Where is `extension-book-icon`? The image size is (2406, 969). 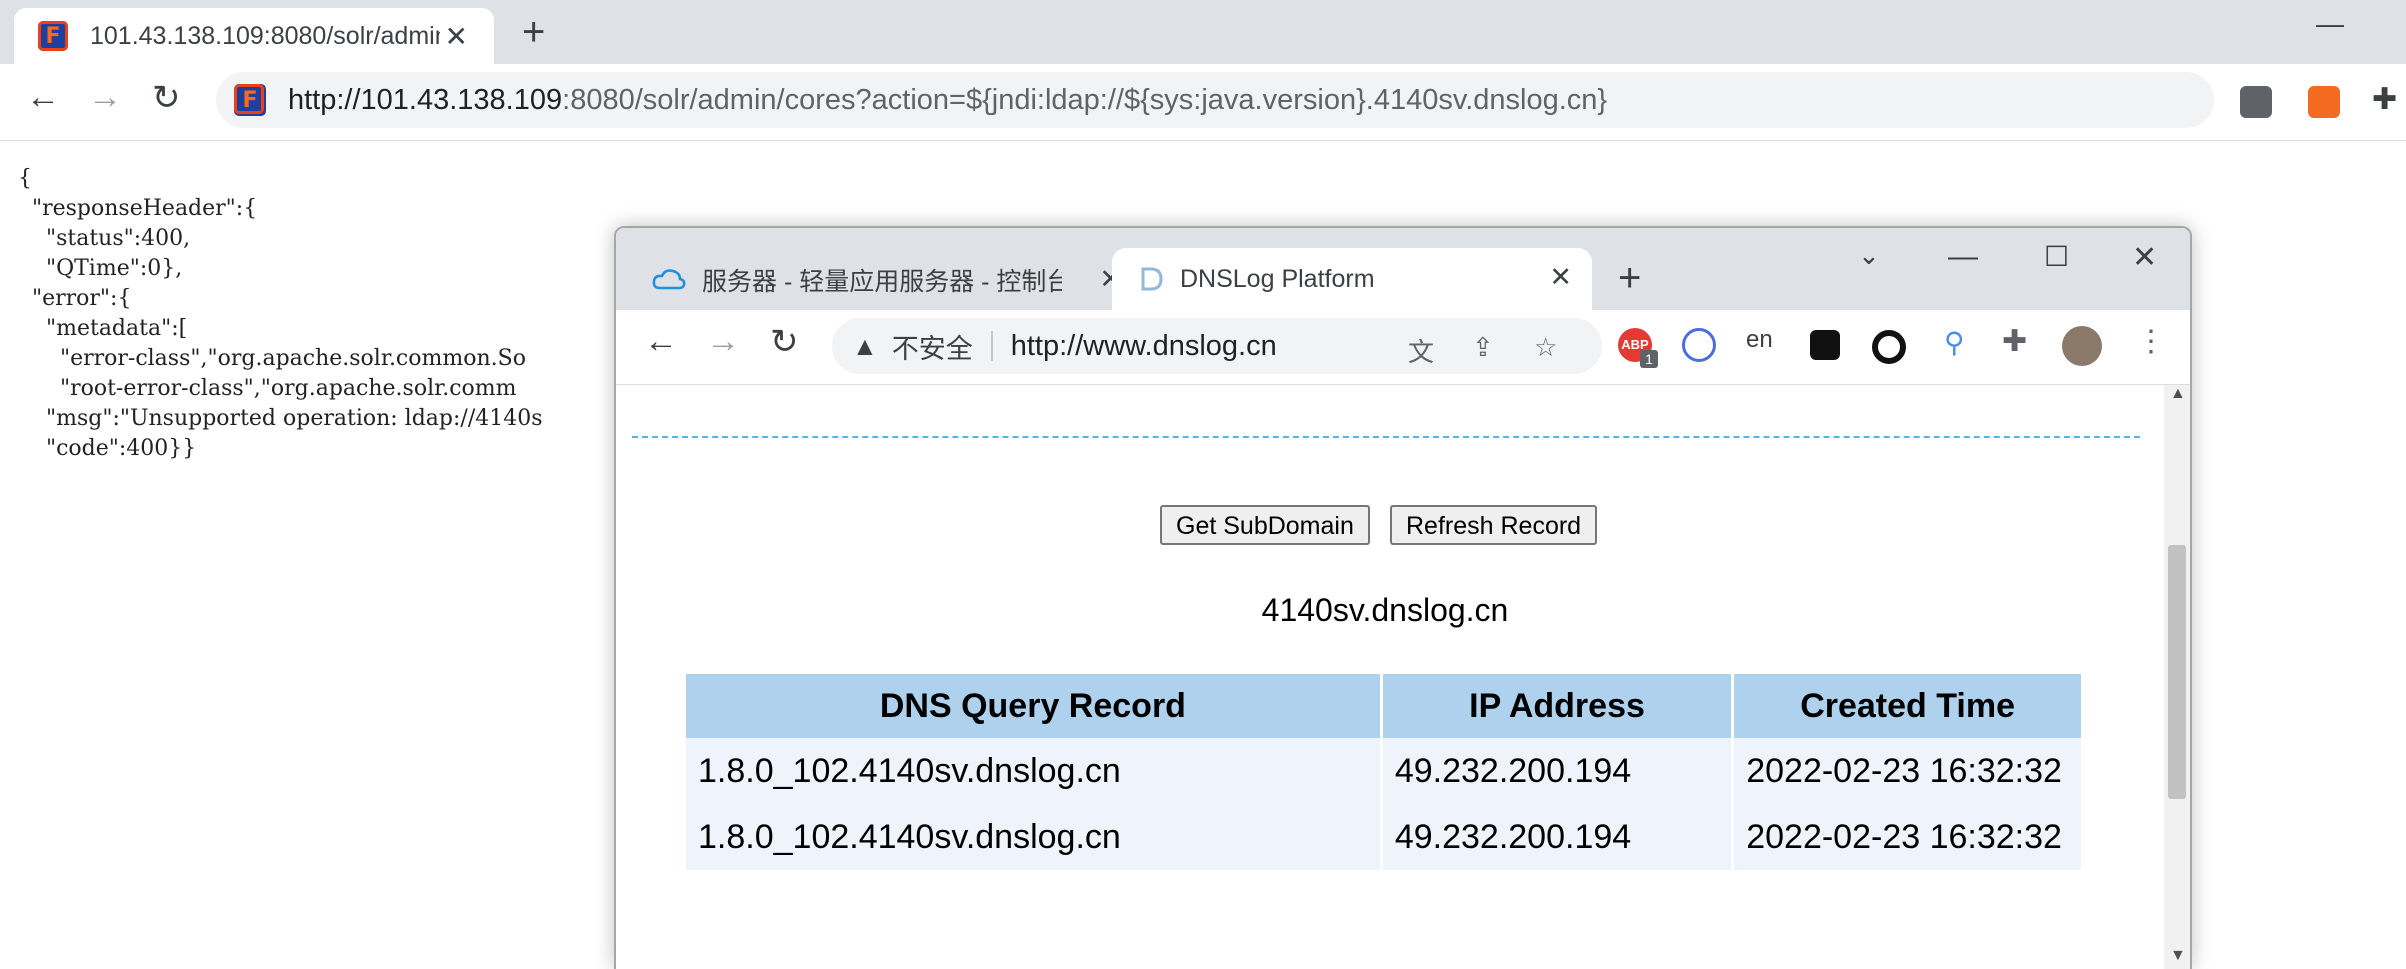 extension-book-icon is located at coordinates (2256, 102).